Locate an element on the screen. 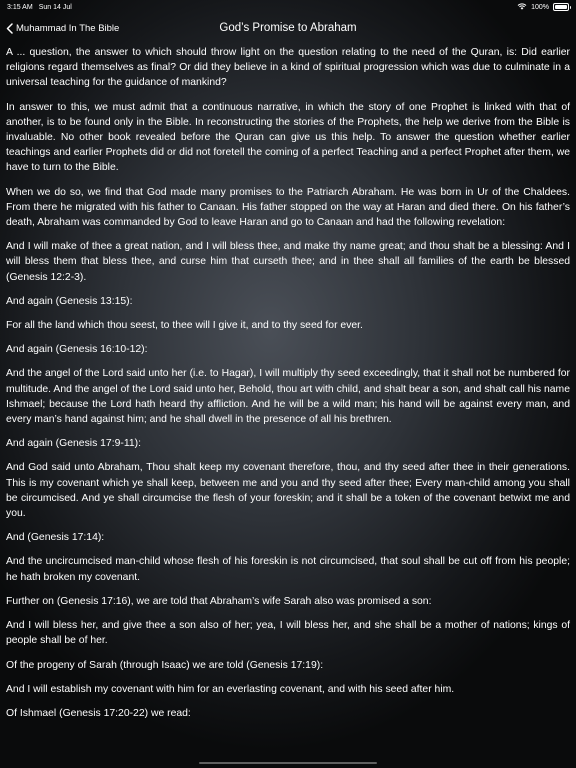  status-right: 100% is located at coordinates (544, 7).